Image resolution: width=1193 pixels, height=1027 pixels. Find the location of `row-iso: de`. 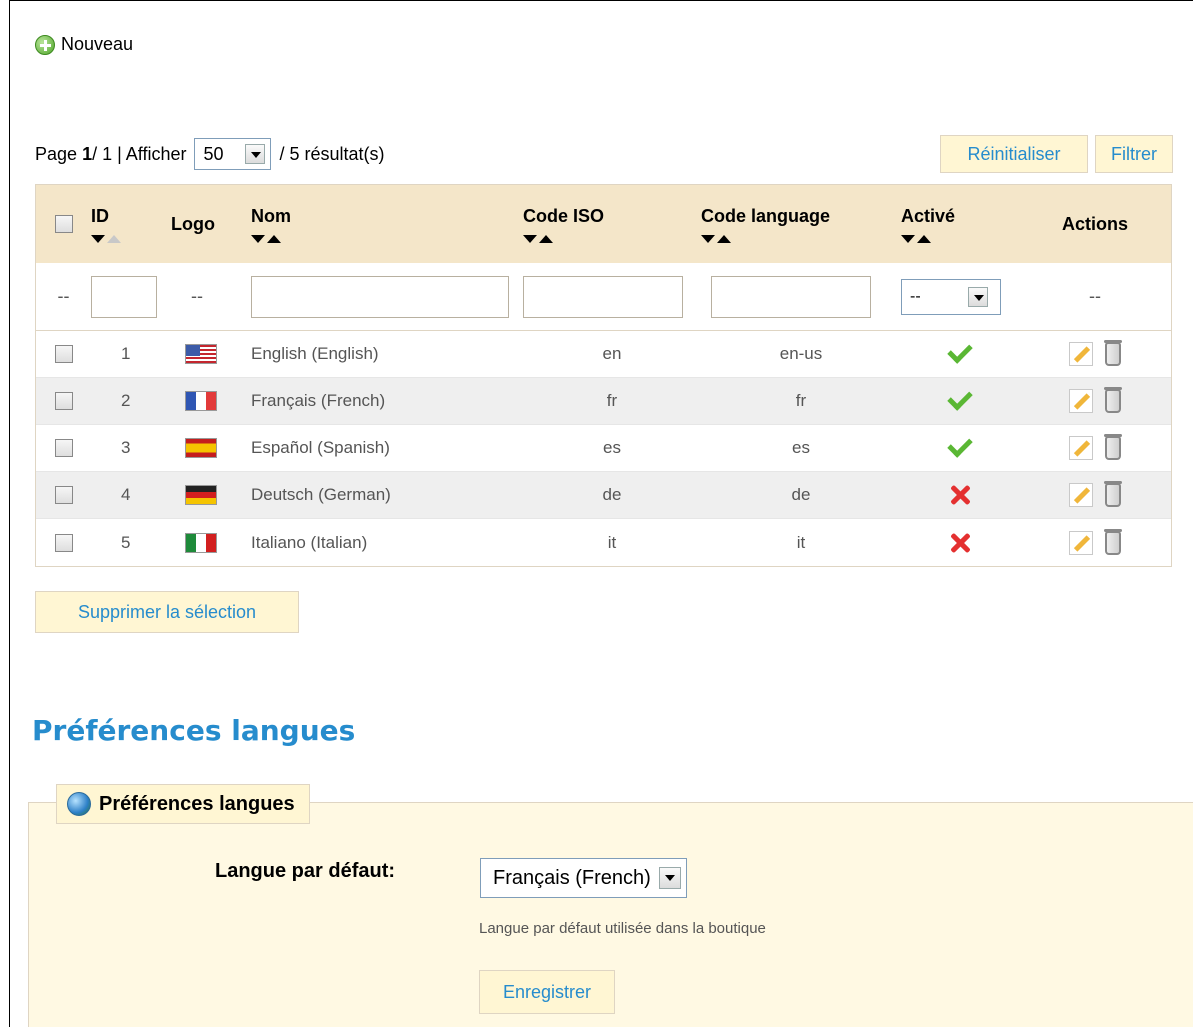

row-iso: de is located at coordinates (612, 494).